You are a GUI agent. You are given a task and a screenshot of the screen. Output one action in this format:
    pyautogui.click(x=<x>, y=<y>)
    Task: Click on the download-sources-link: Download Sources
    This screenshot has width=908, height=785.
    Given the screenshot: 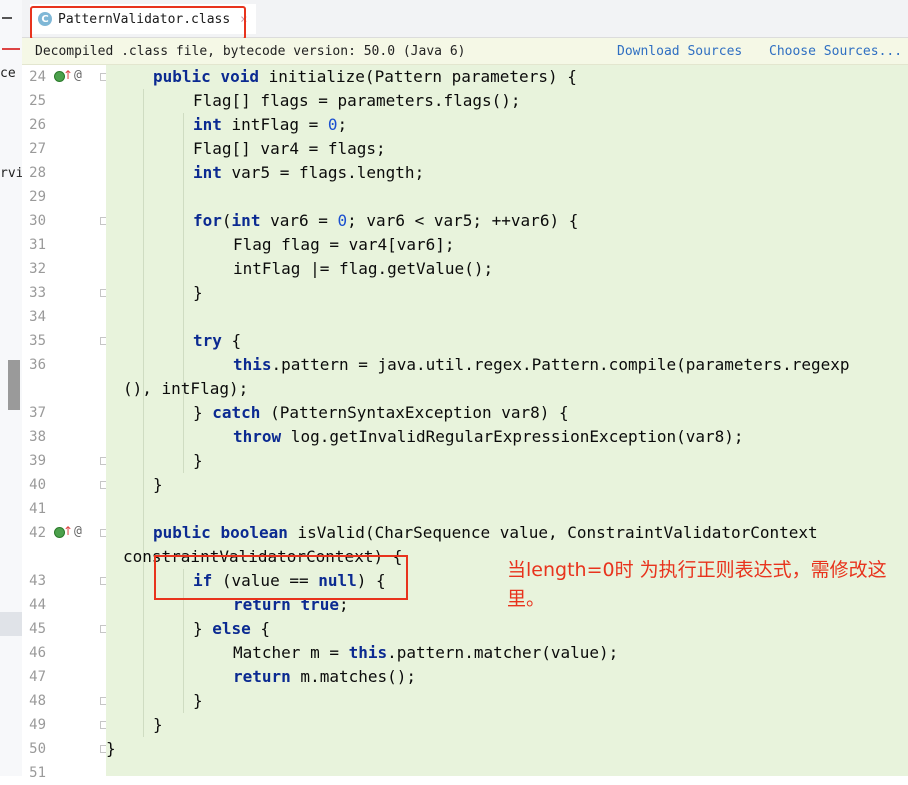 What is the action you would take?
    pyautogui.click(x=679, y=51)
    